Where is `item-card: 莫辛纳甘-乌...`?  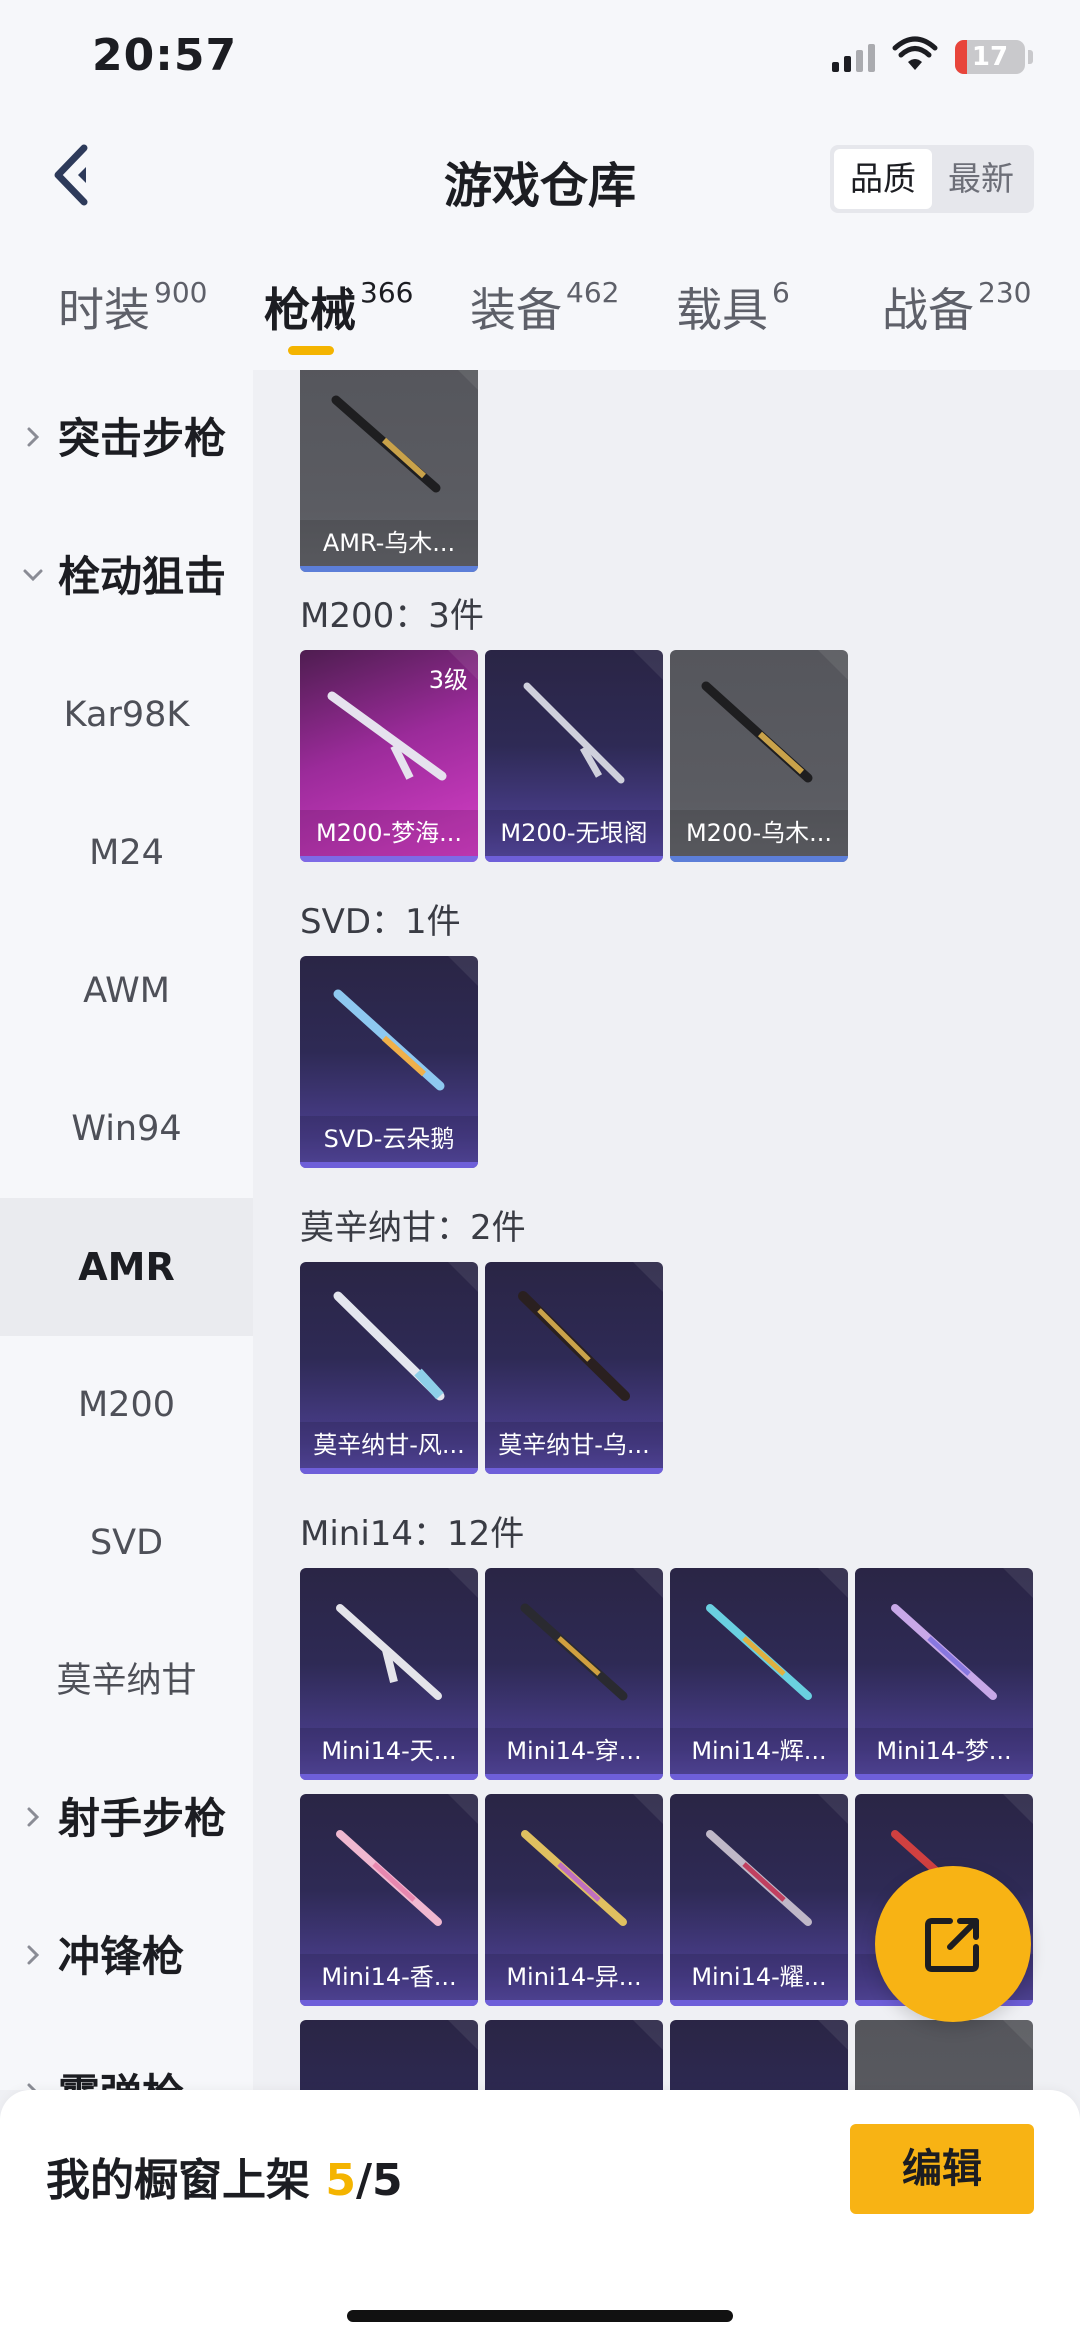 item-card: 莫辛纳甘-乌... is located at coordinates (574, 1368).